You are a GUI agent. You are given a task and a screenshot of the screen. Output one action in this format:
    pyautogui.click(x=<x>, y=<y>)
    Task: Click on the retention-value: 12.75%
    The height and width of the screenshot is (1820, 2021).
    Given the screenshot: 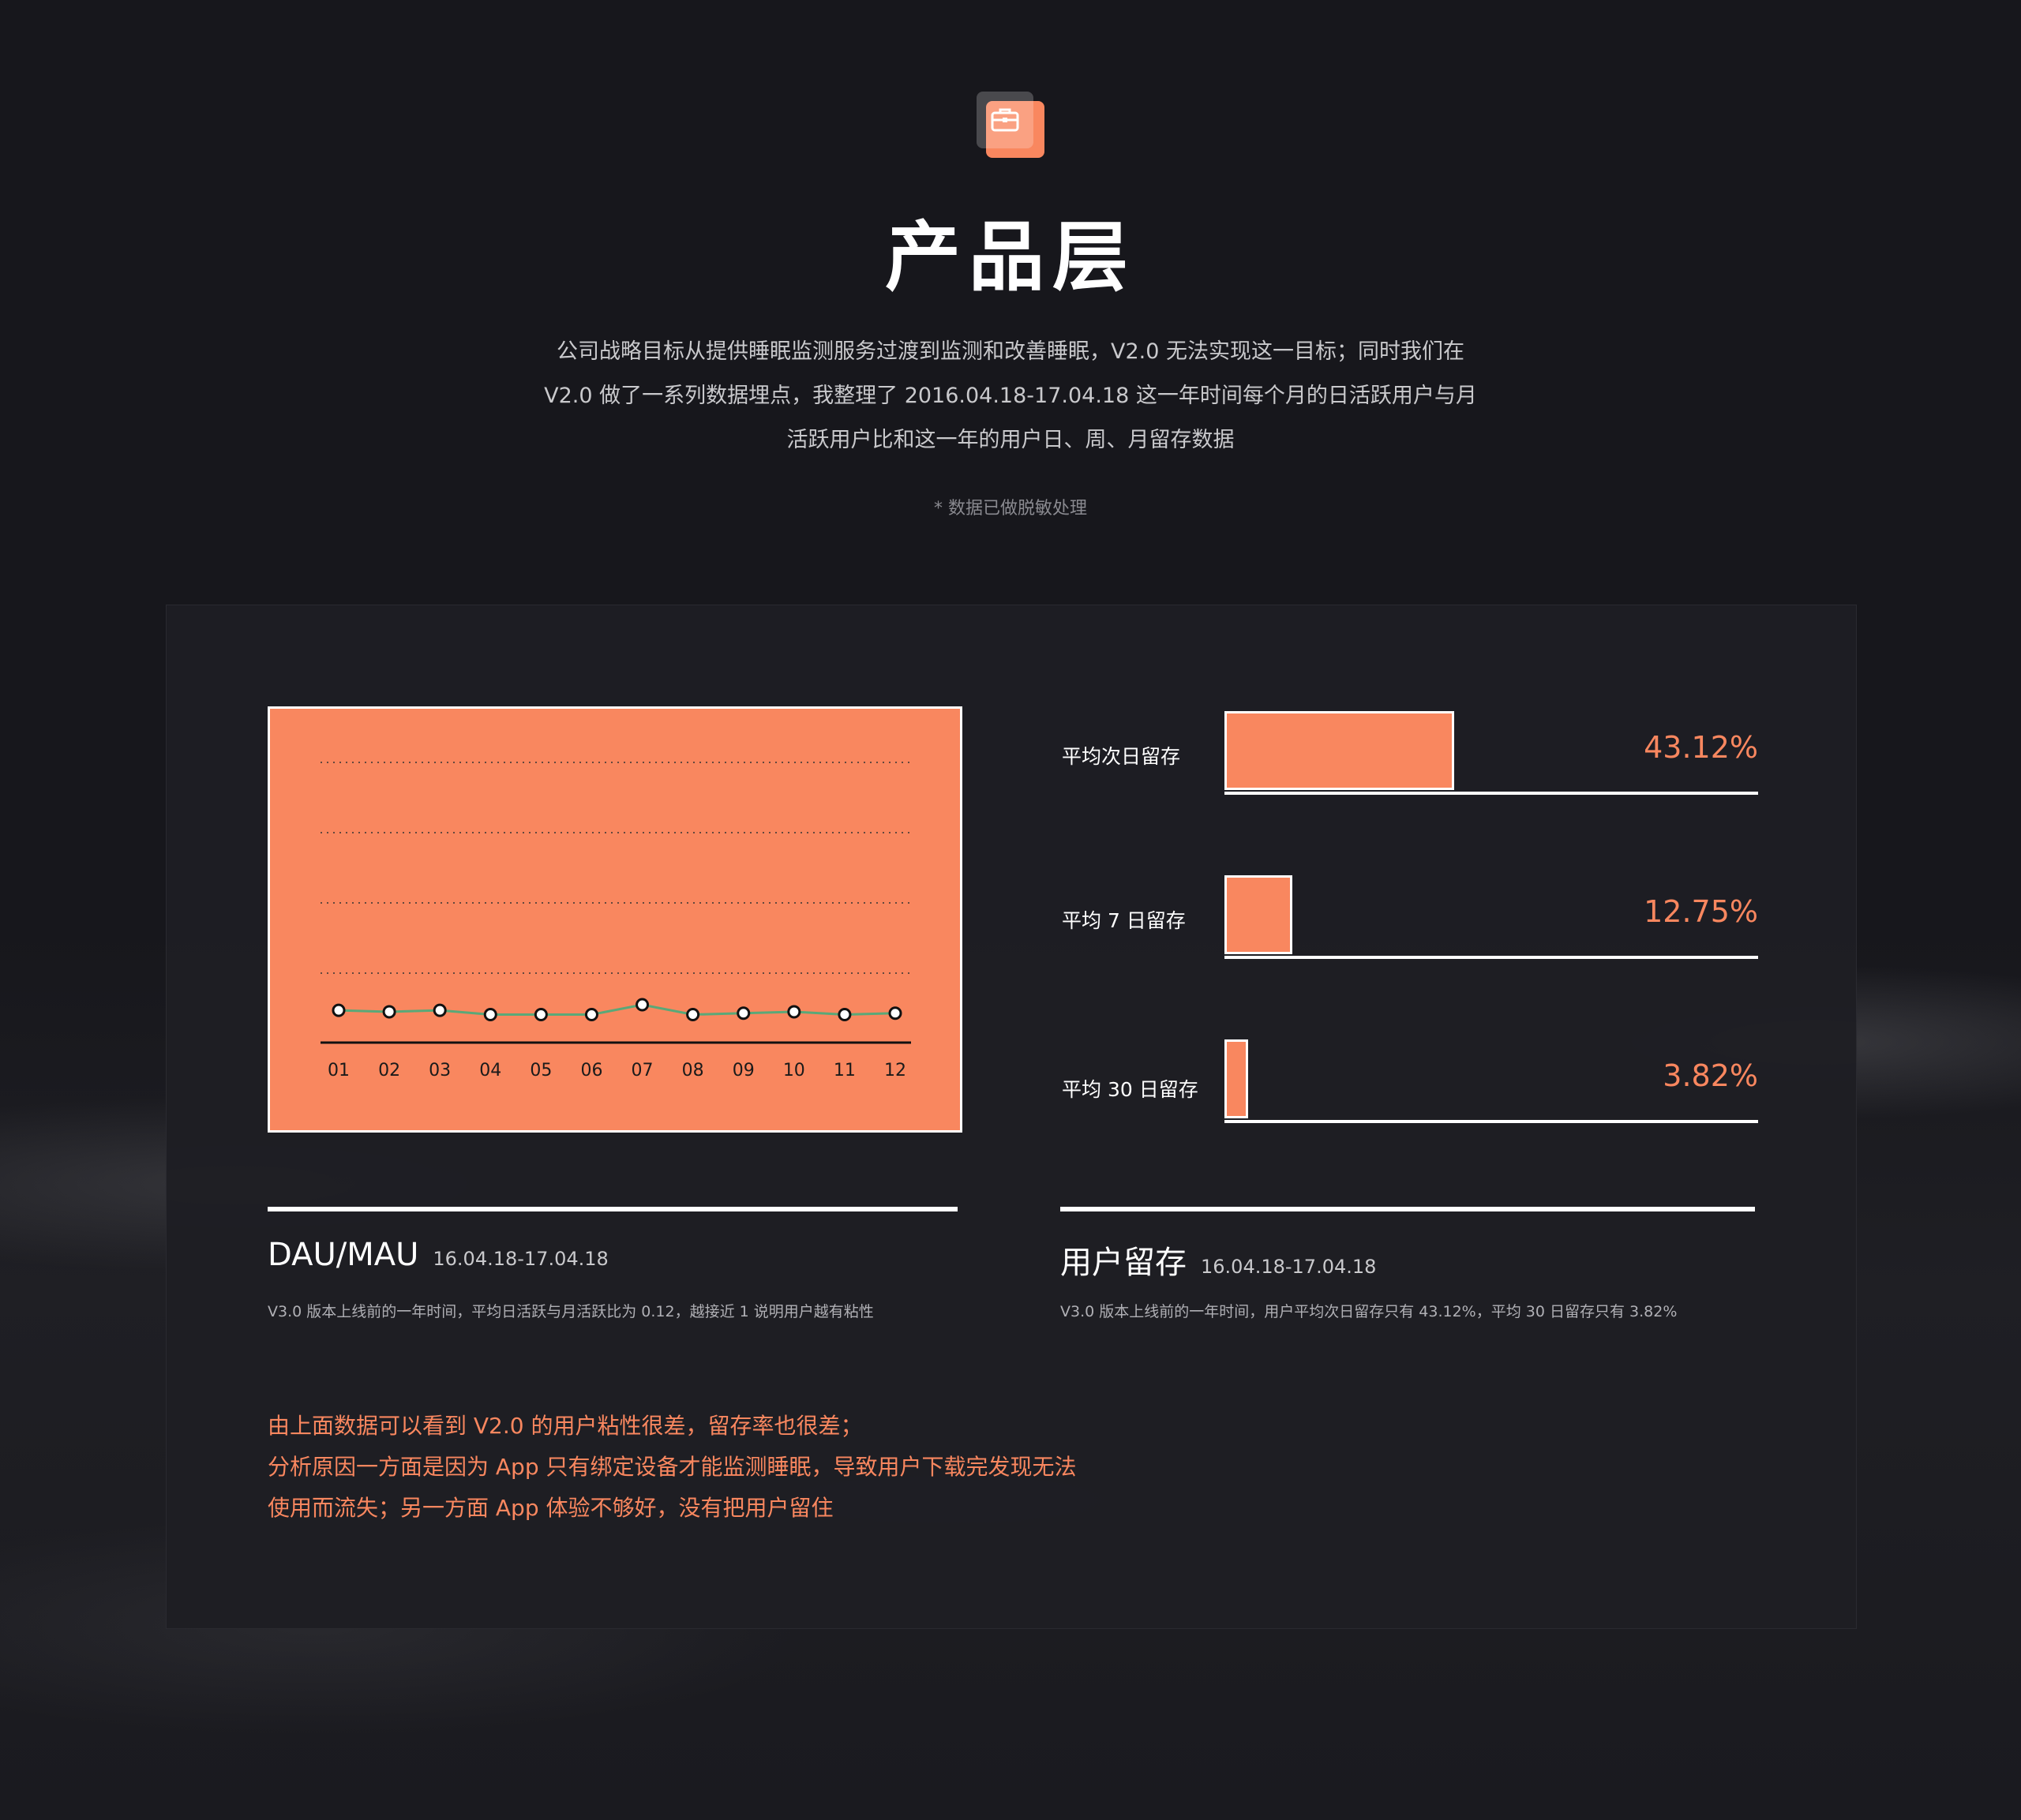 What is the action you would take?
    pyautogui.click(x=1701, y=911)
    